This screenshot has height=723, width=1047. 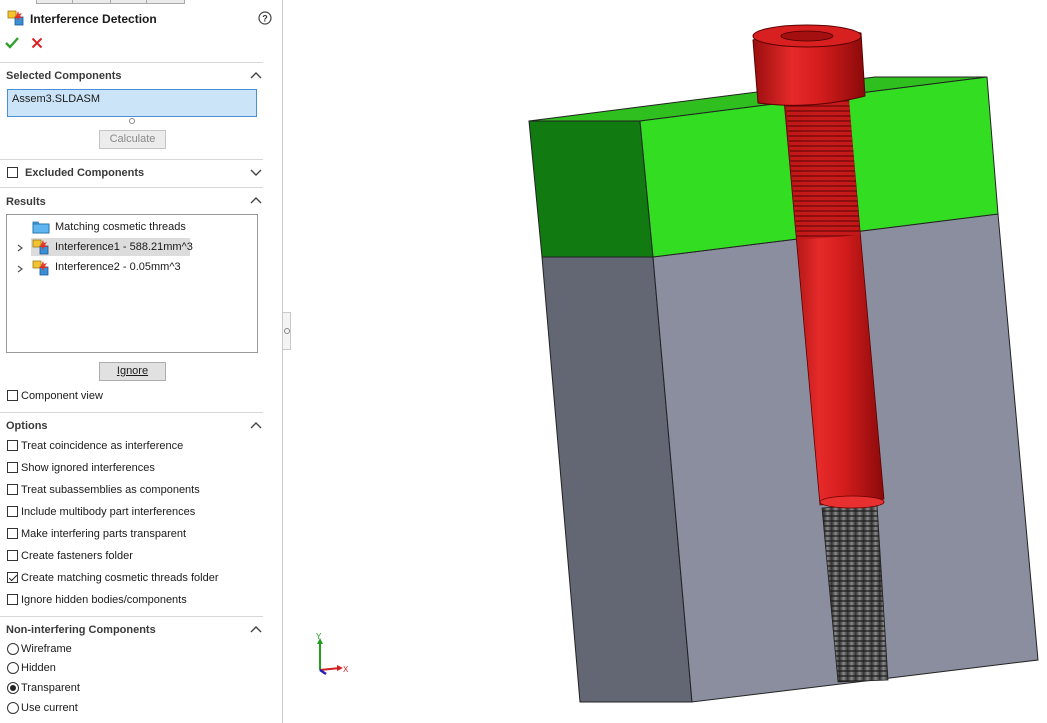 What do you see at coordinates (104, 600) in the screenshot?
I see `option-label: Ignore hidden bodies/components` at bounding box center [104, 600].